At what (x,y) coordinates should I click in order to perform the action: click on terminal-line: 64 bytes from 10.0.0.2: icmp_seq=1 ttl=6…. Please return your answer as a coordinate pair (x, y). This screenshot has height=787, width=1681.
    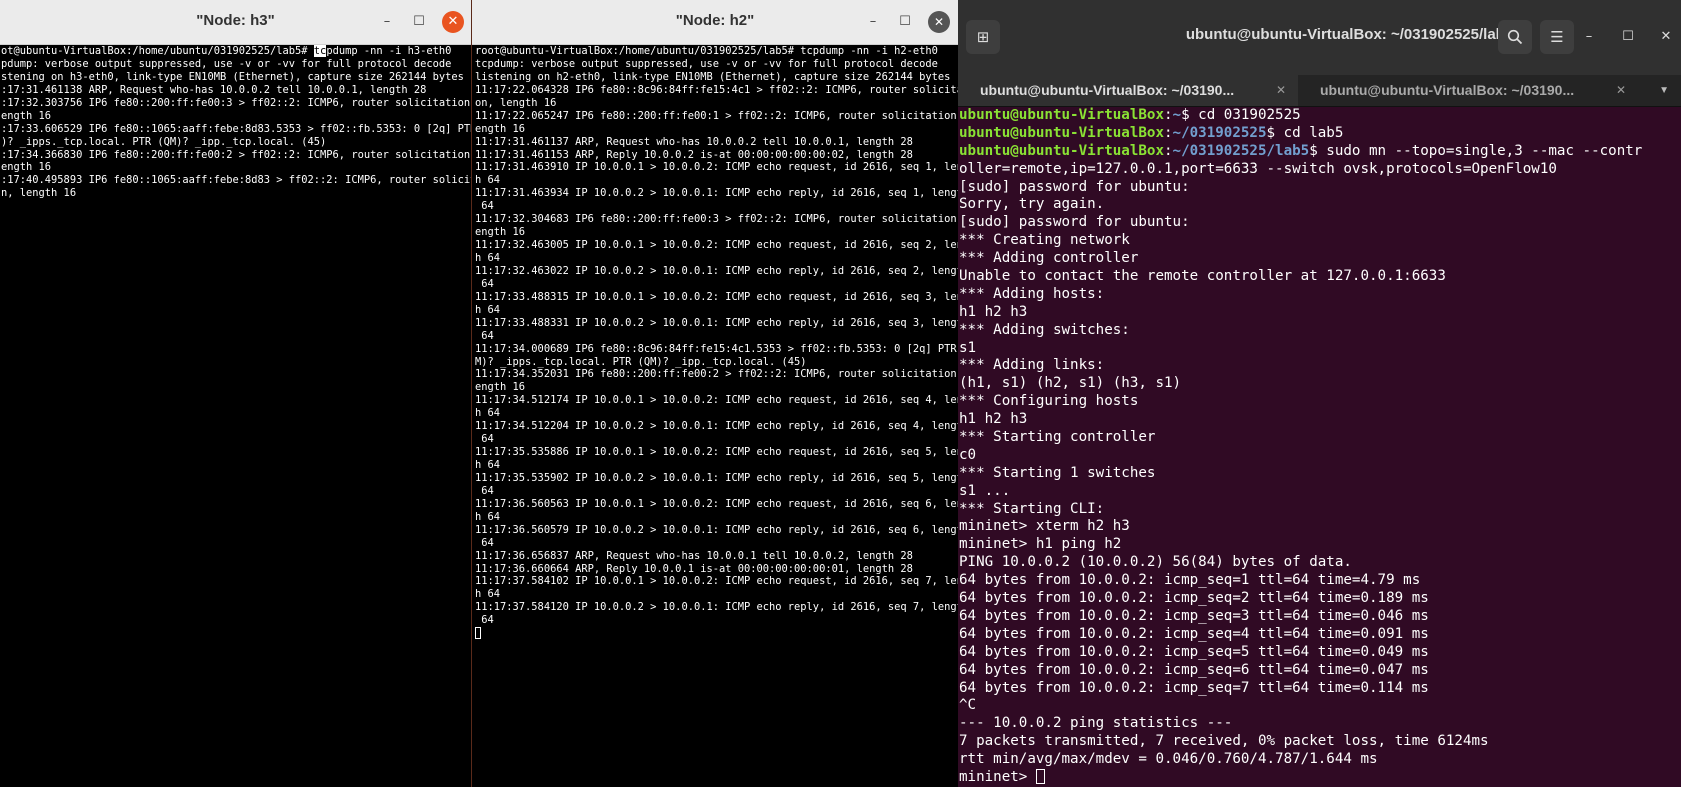
    Looking at the image, I should click on (1190, 580).